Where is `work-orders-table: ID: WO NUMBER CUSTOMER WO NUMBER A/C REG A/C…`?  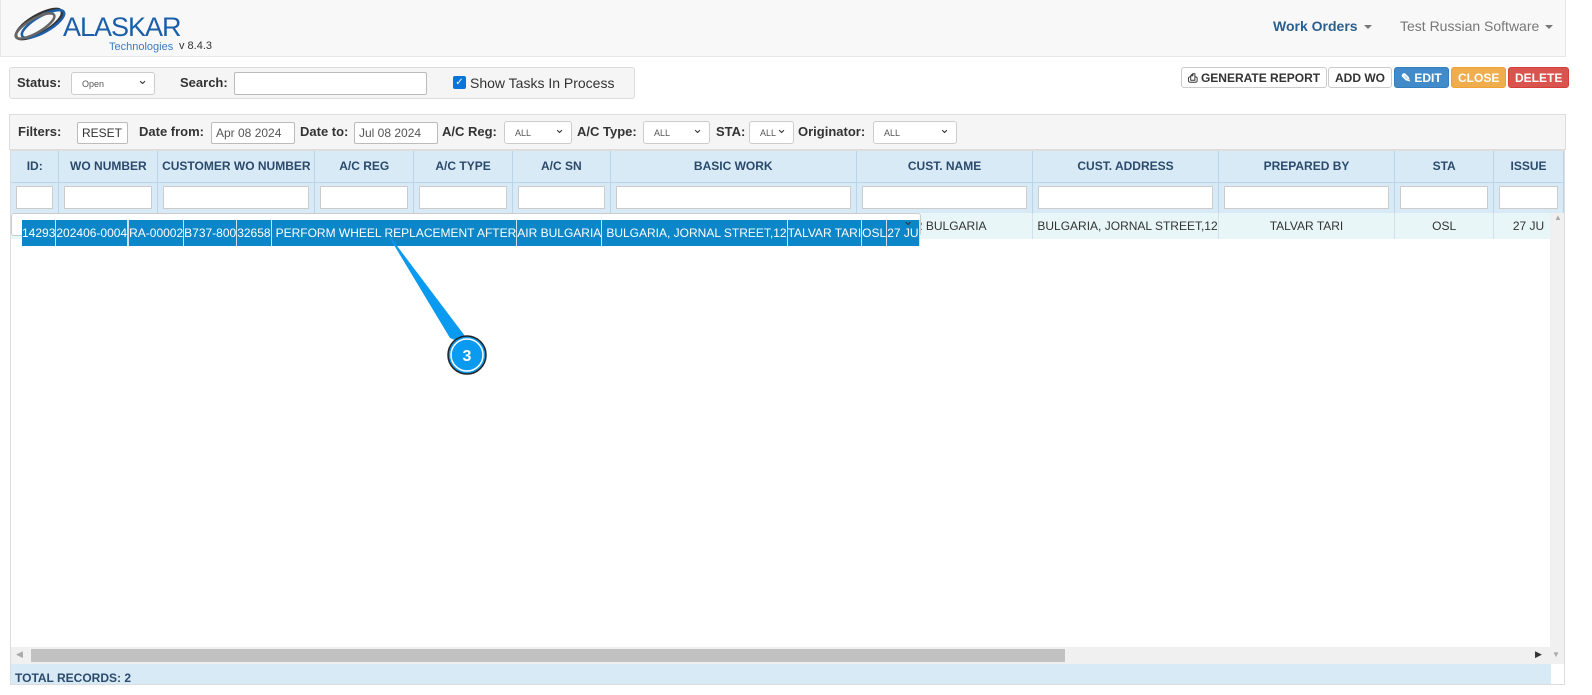 work-orders-table: ID: WO NUMBER CUSTOMER WO NUMBER A/C REG A/C… is located at coordinates (787, 198).